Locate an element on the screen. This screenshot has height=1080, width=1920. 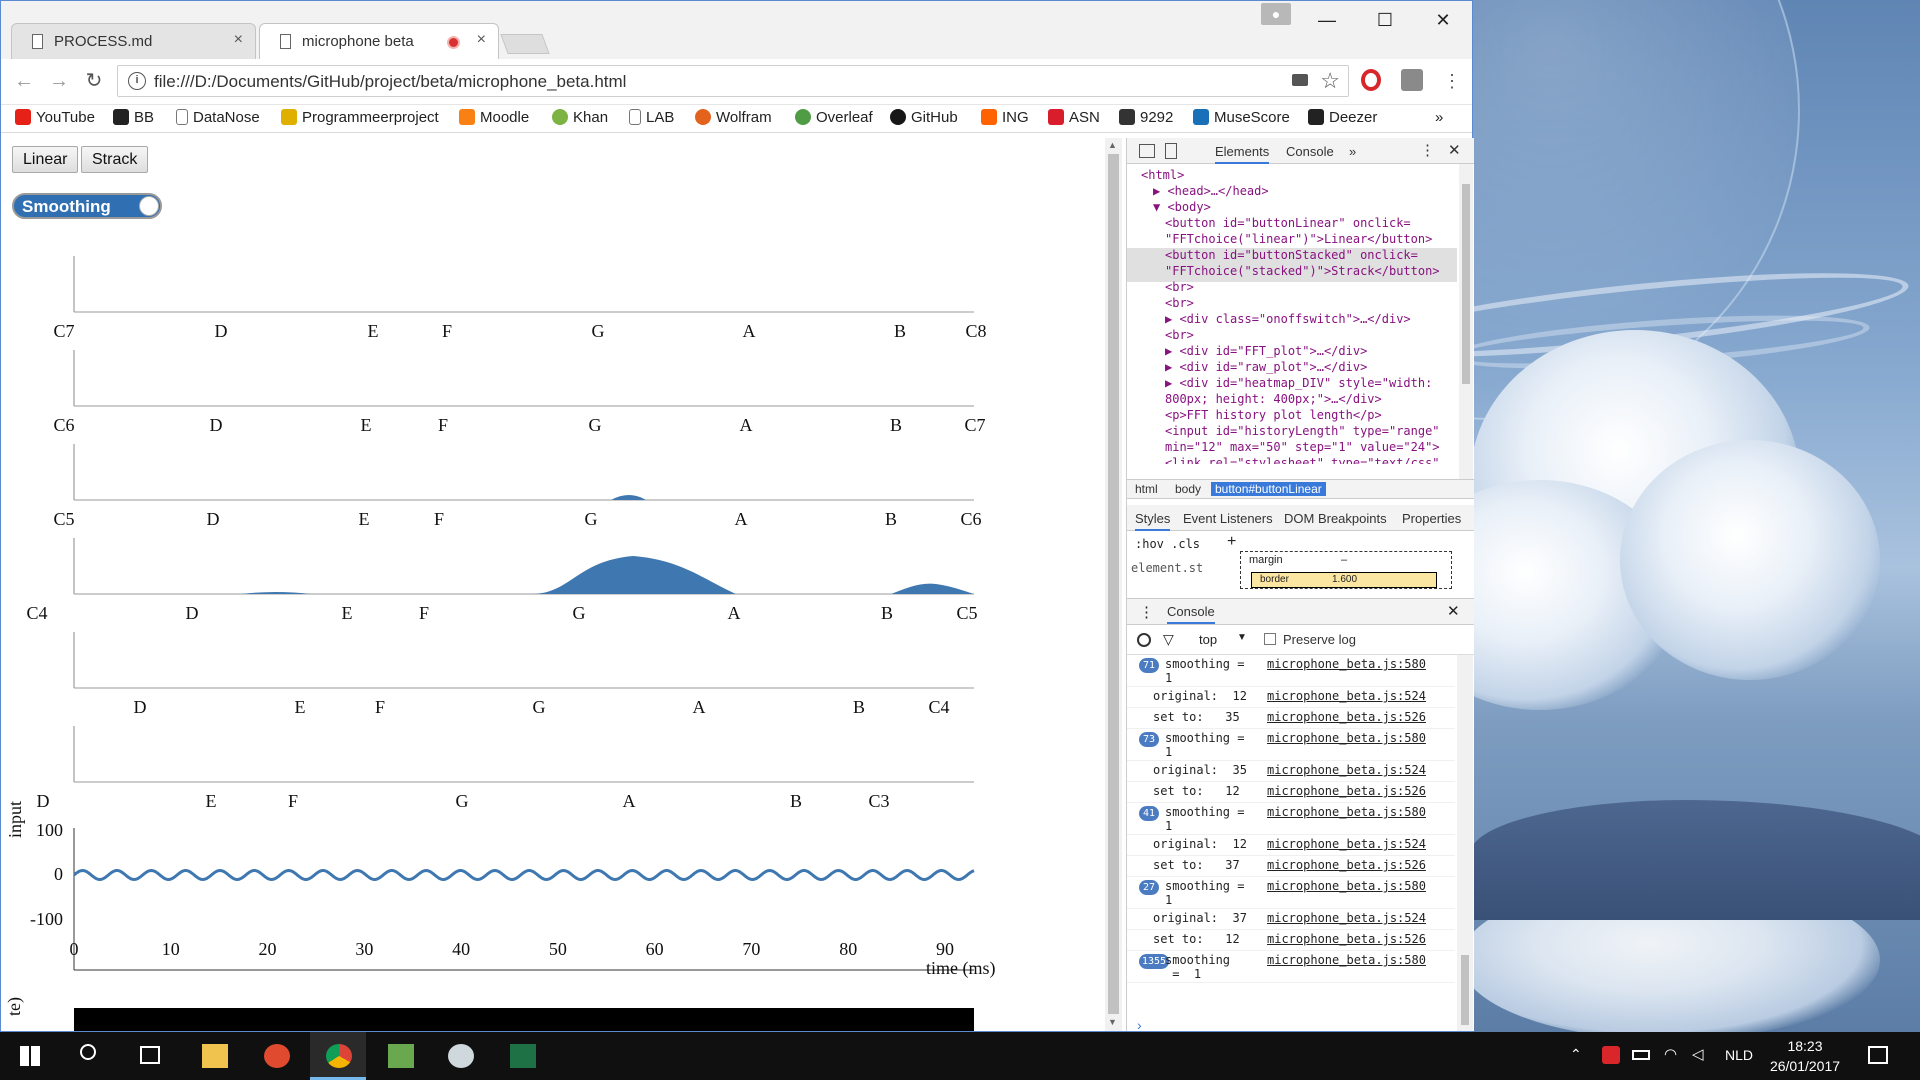
preserve-log-checkbox is located at coordinates (1270, 639).